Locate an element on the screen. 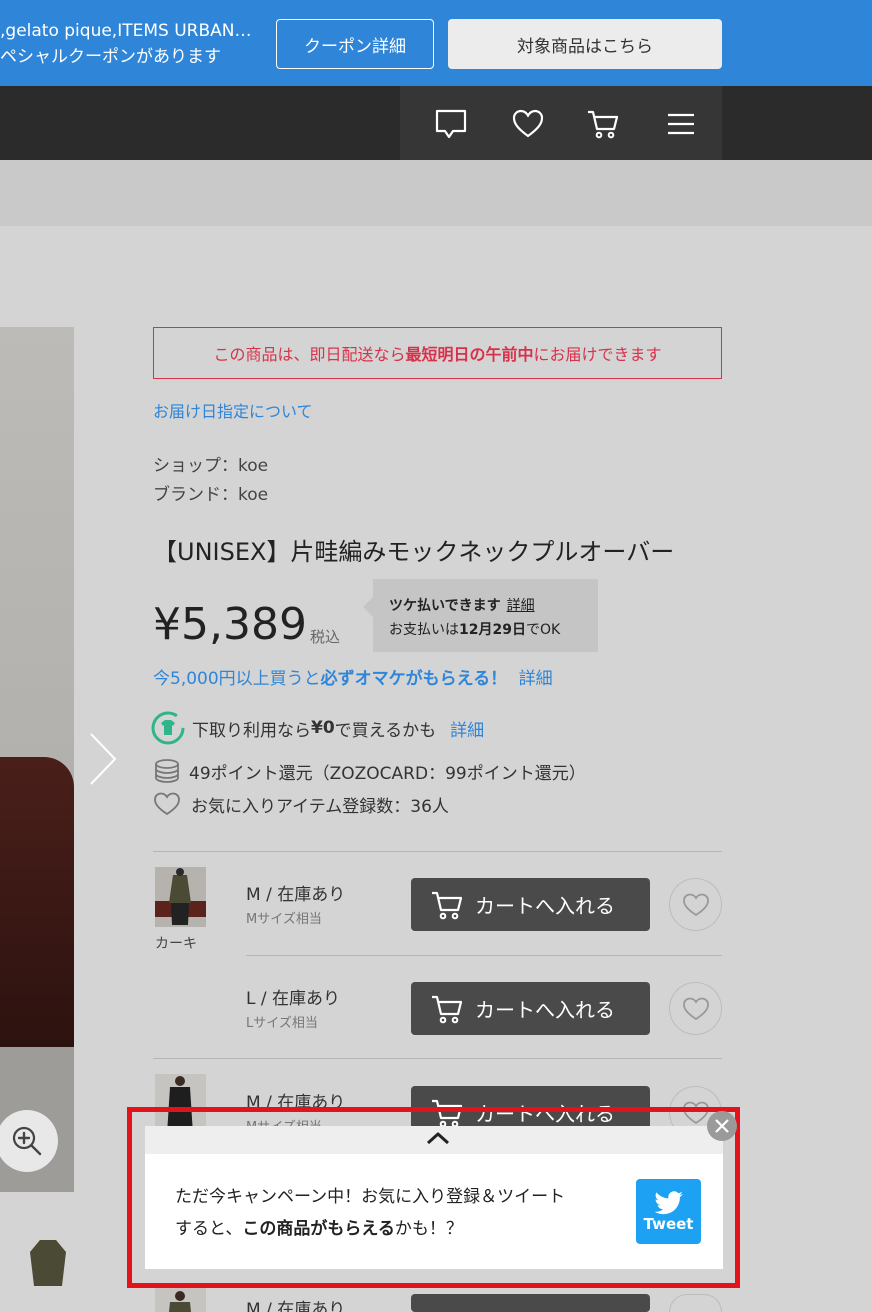  variant-size: L / 在庫あり is located at coordinates (293, 999).